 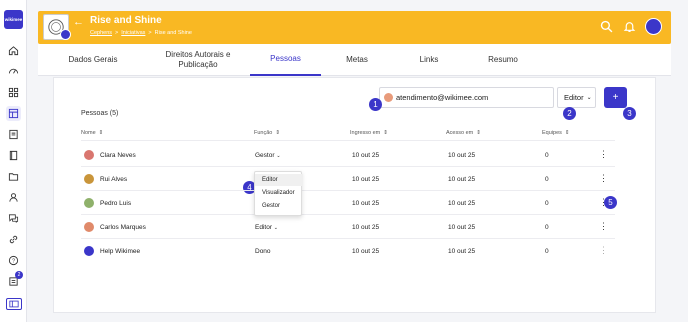 I want to click on tab-metas: Metas, so click(x=357, y=60).